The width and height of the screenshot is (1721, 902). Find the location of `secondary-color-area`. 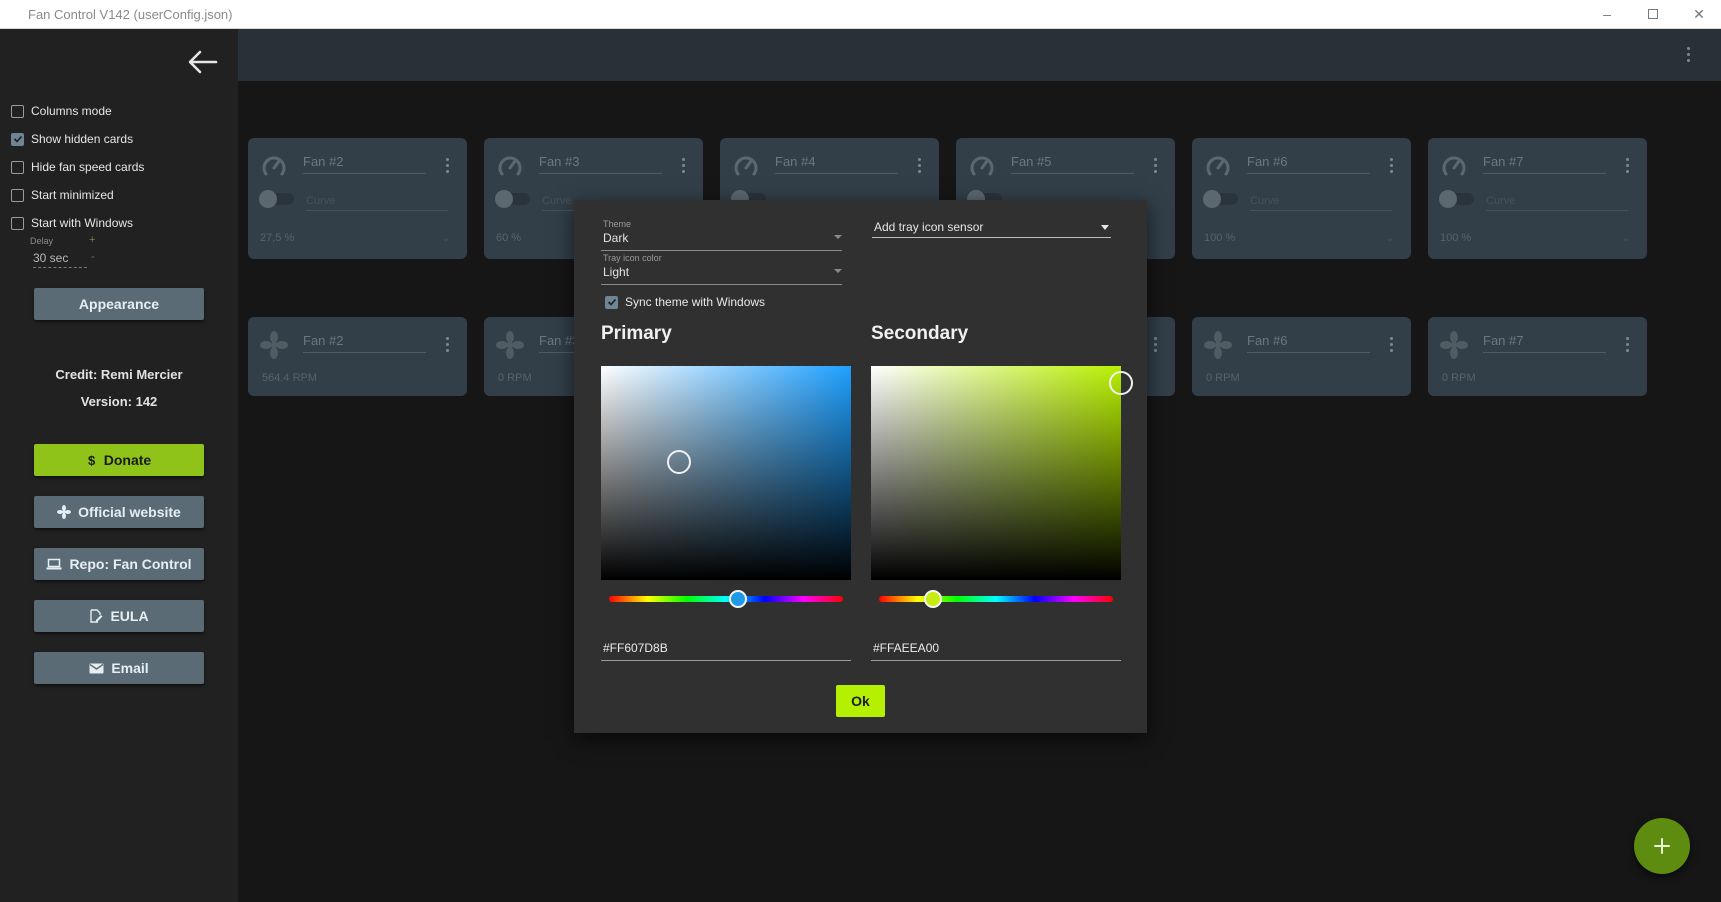

secondary-color-area is located at coordinates (1002, 473).